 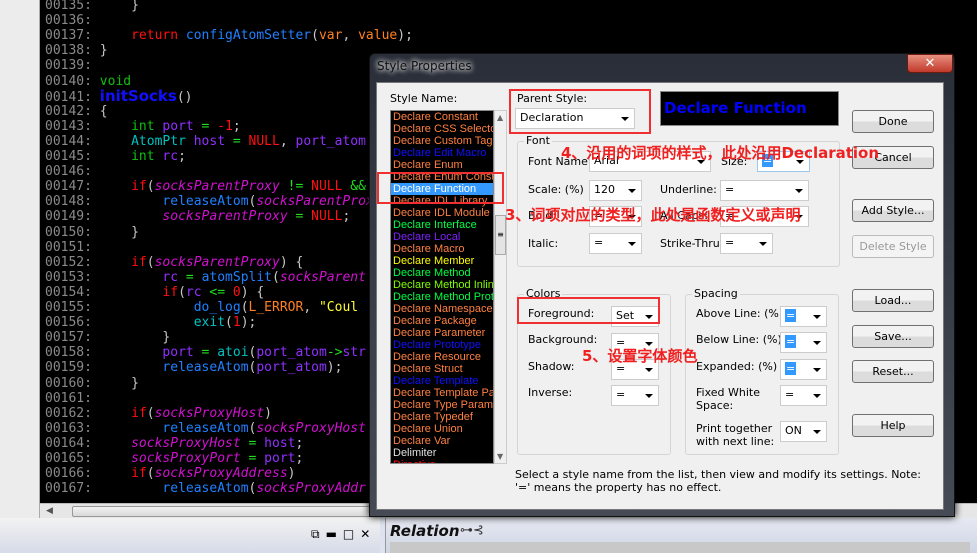 I want to click on maximize-icon: □, so click(x=351, y=534).